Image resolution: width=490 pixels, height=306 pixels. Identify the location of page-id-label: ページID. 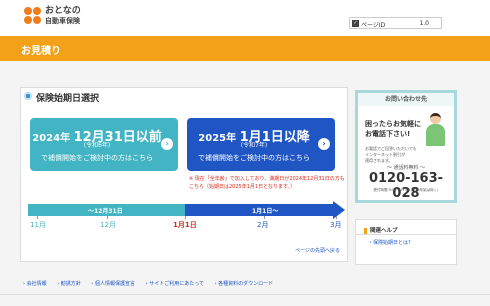
(373, 25).